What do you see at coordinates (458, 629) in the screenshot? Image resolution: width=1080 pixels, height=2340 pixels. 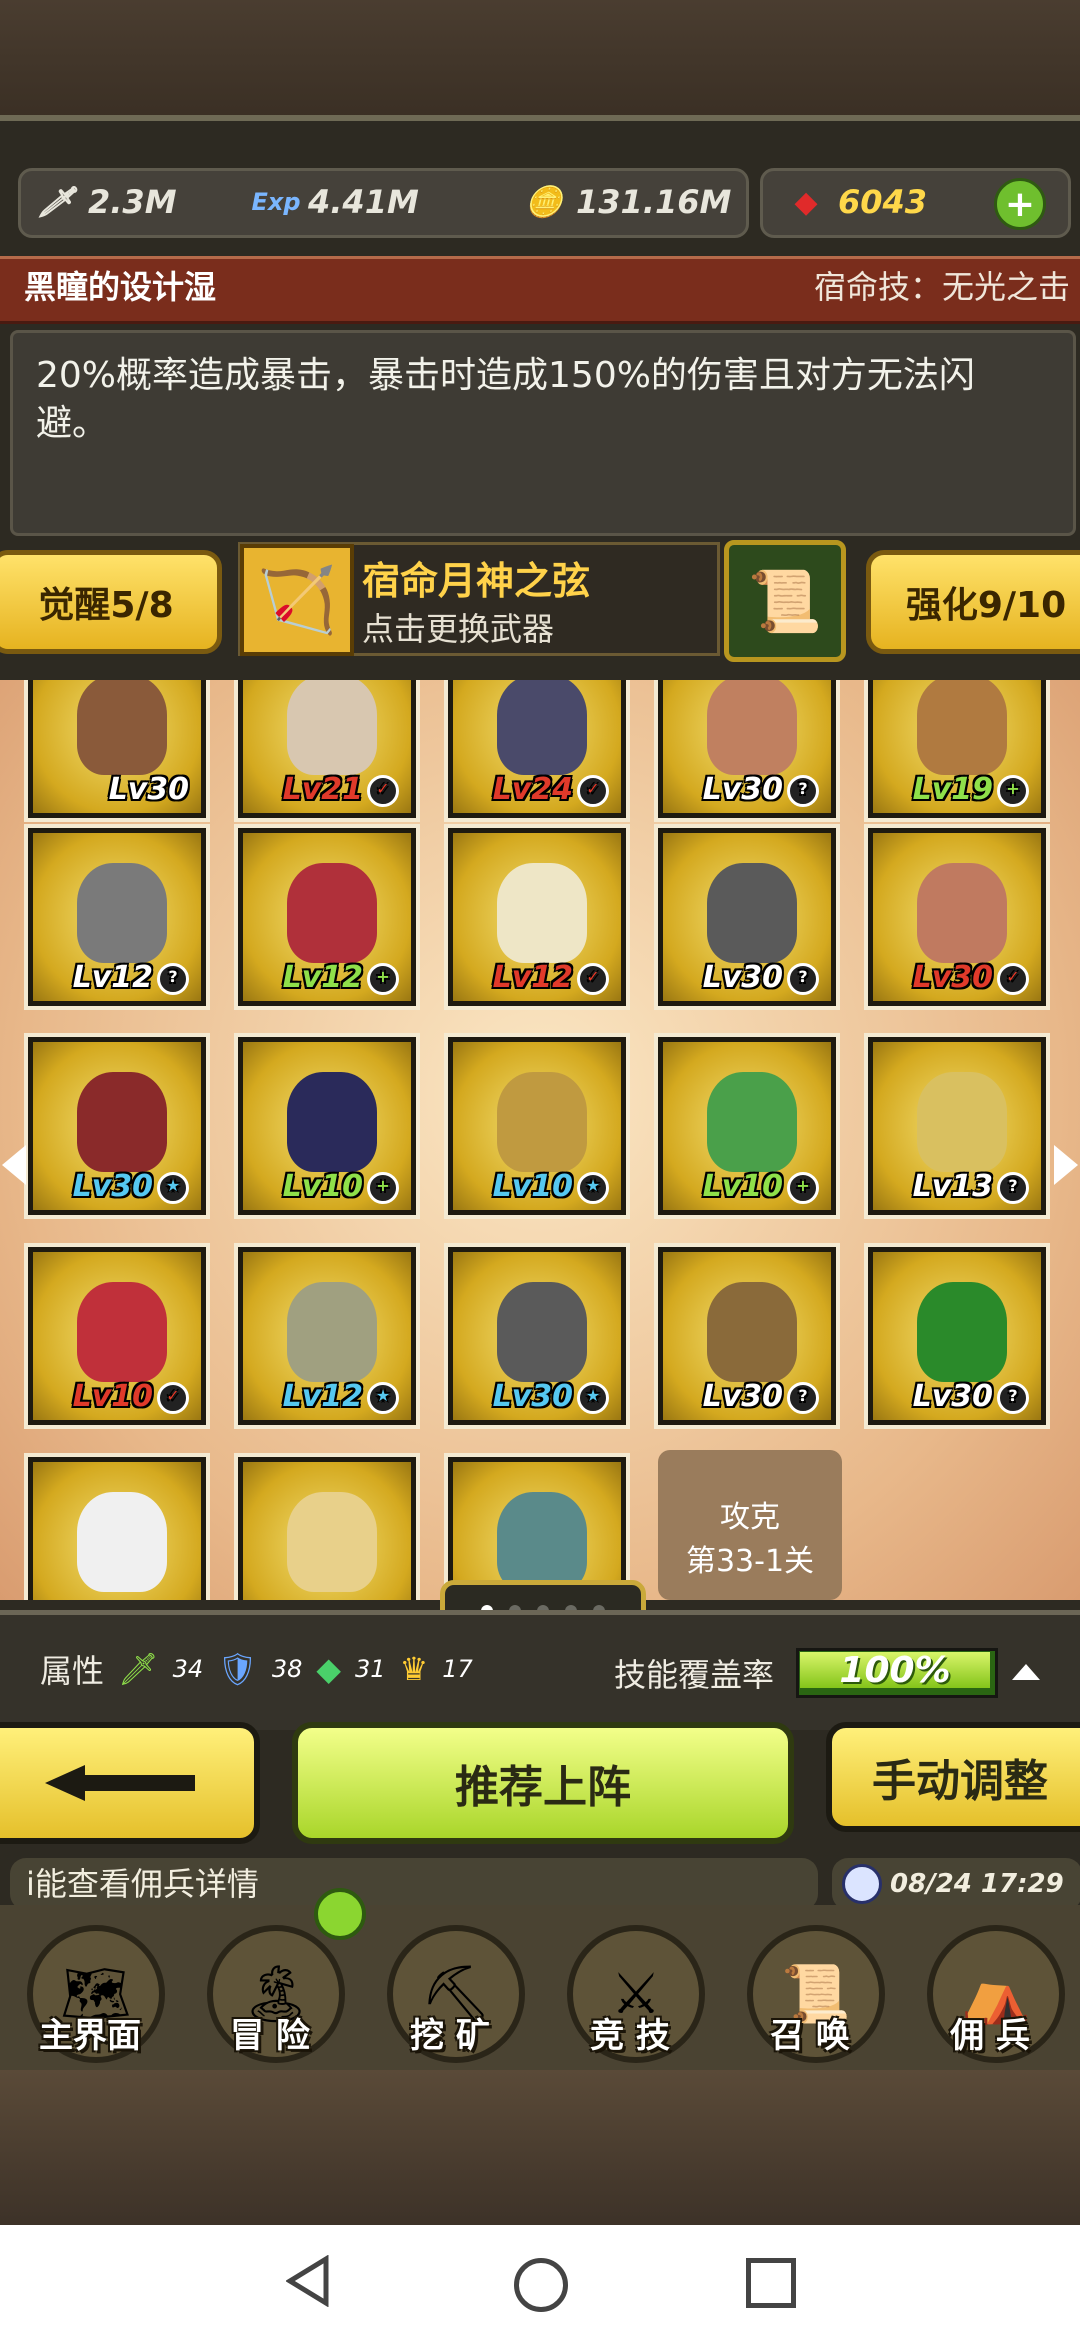 I see `change-weapon-hint: 点击更换武器` at bounding box center [458, 629].